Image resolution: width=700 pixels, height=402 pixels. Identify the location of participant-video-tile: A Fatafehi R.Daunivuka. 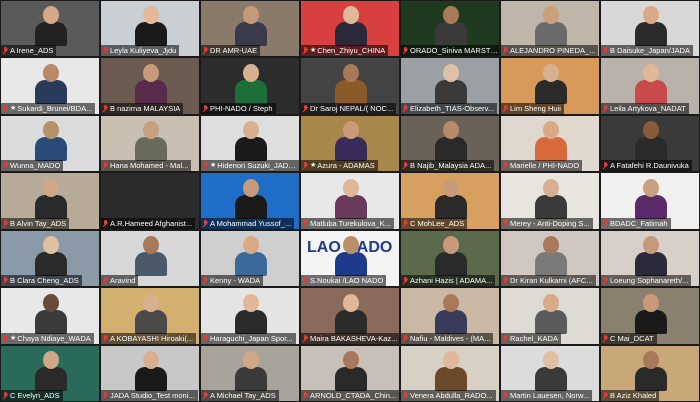
(650, 143).